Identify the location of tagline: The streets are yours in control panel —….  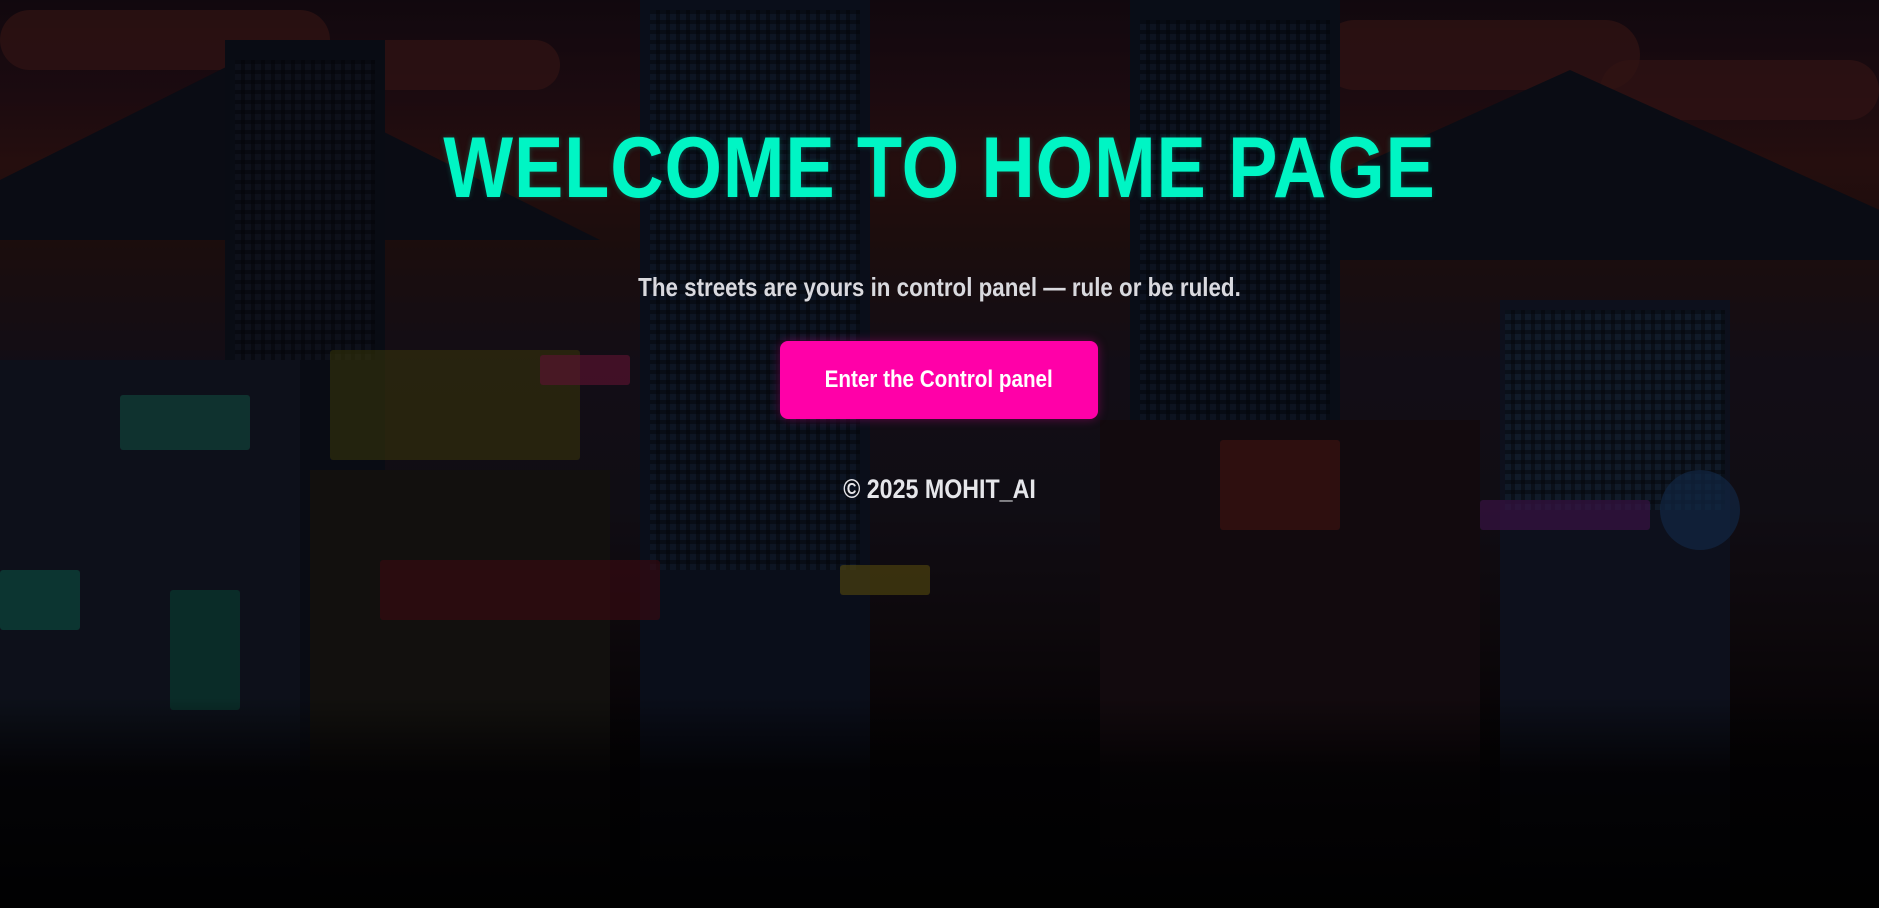
(939, 287).